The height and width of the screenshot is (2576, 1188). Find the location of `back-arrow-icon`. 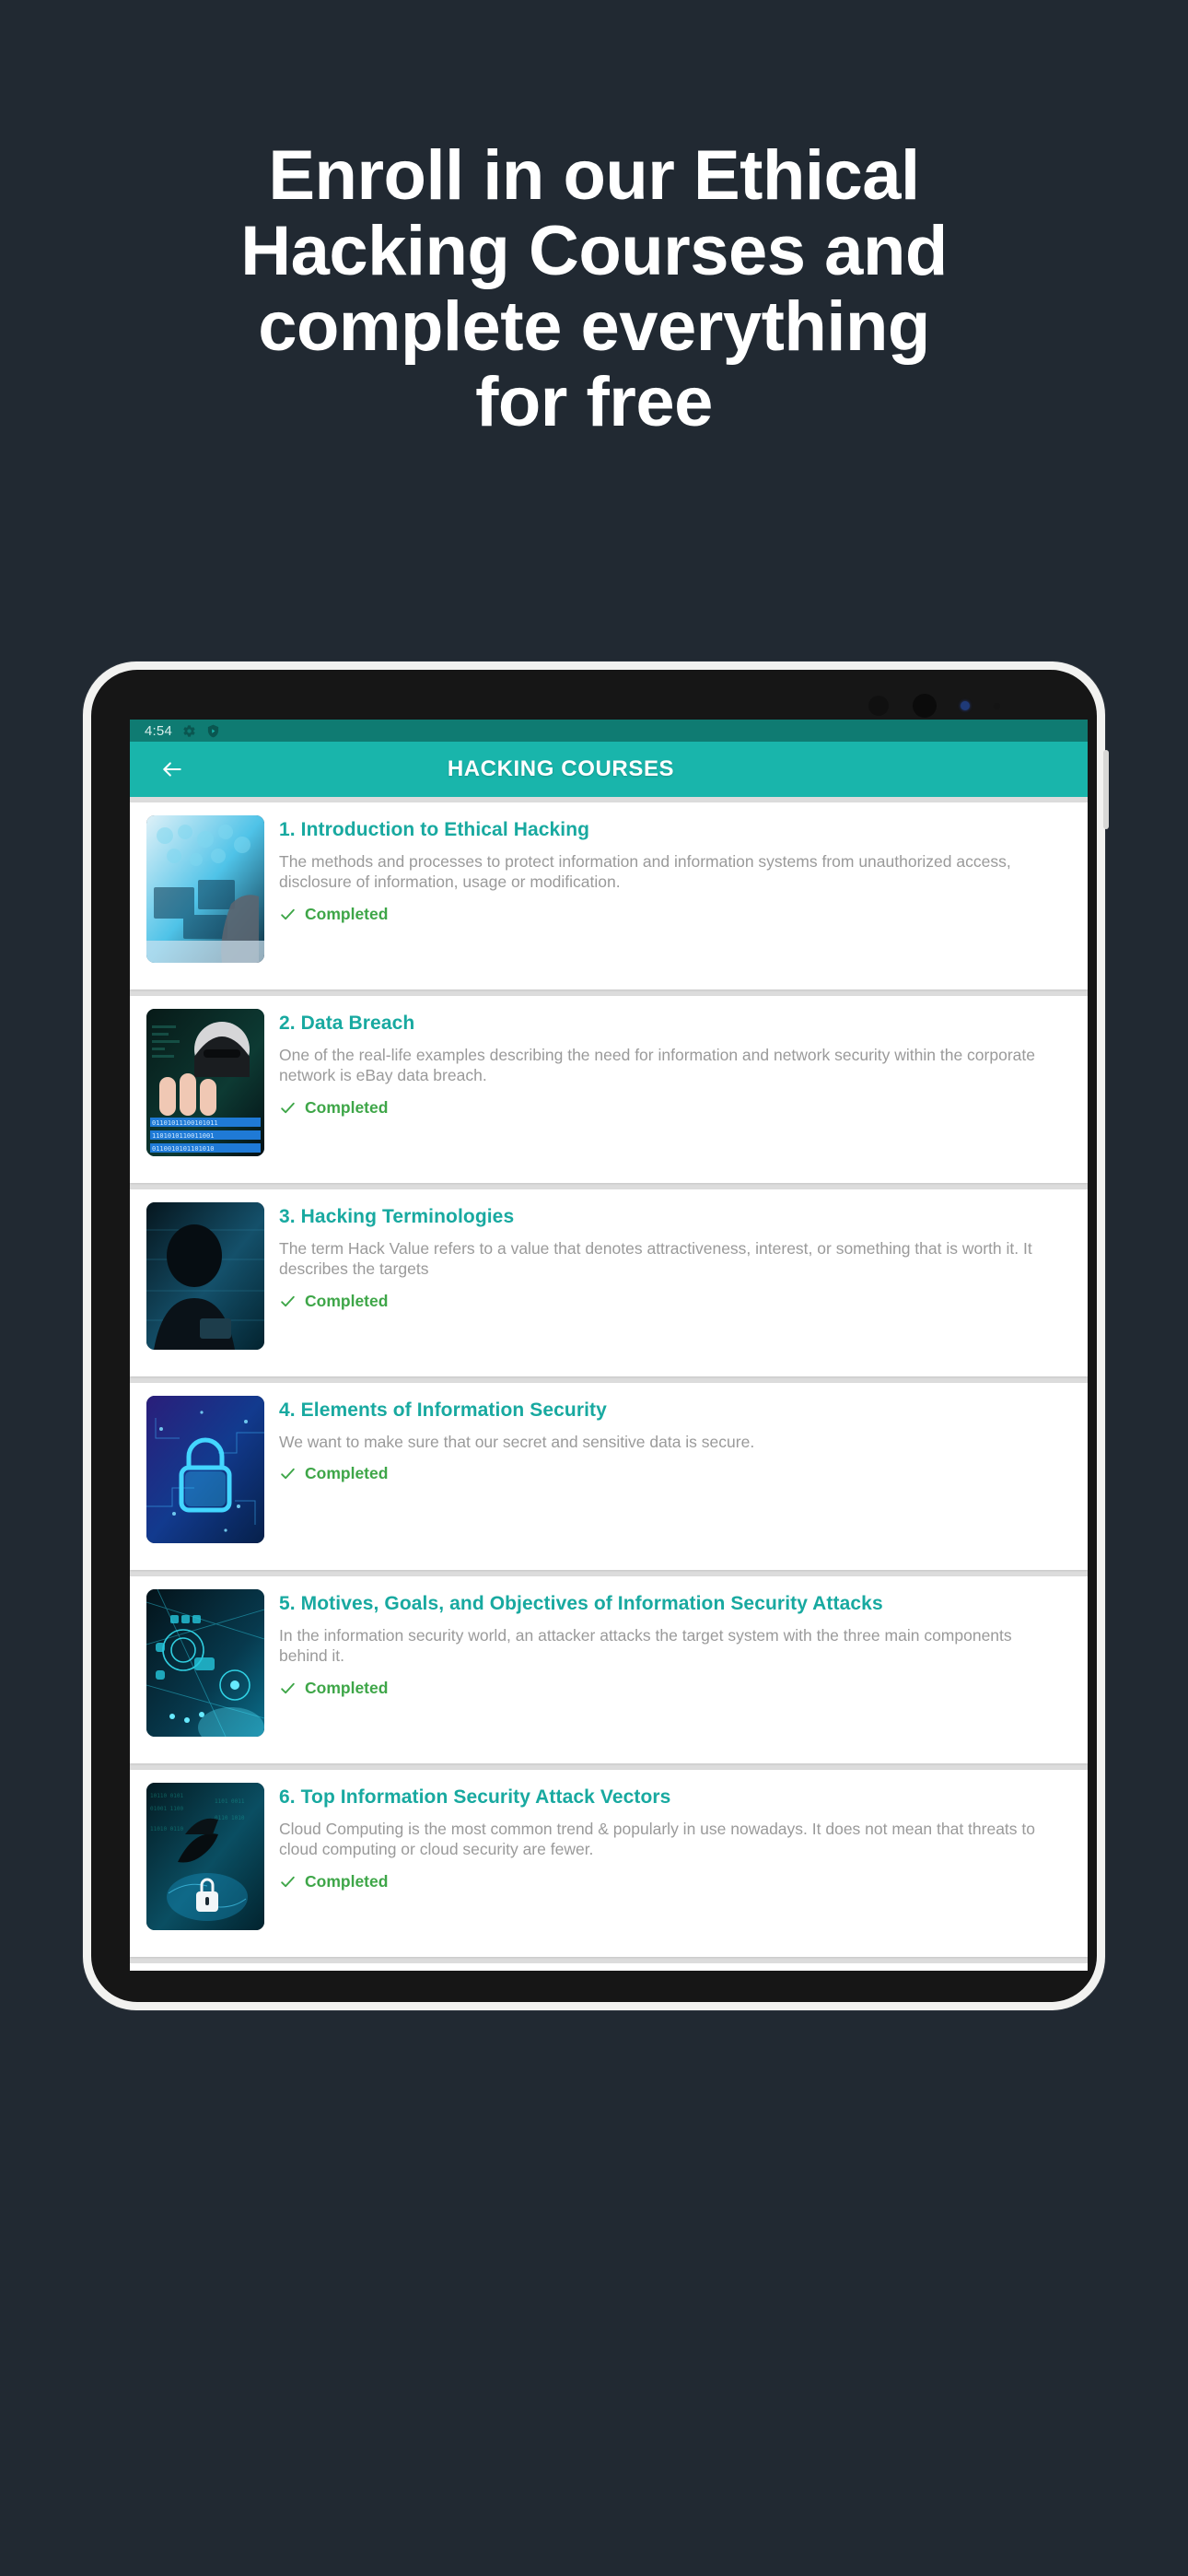

back-arrow-icon is located at coordinates (172, 769).